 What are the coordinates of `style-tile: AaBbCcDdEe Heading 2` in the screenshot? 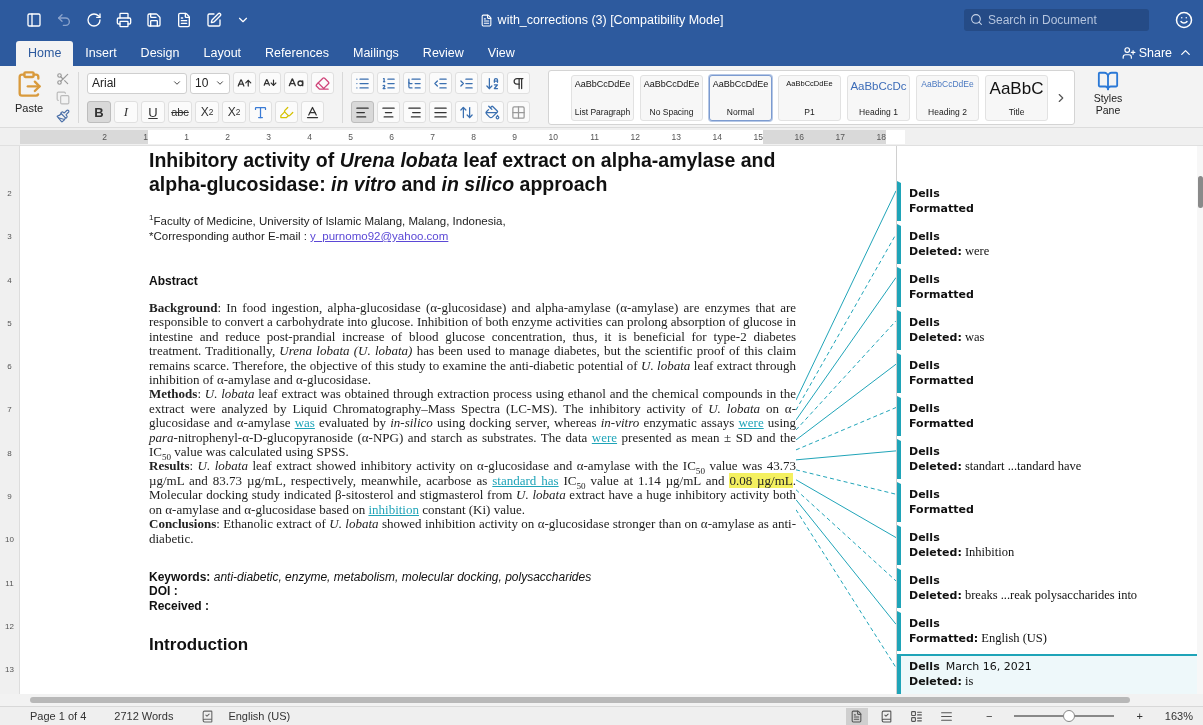 It's located at (947, 97).